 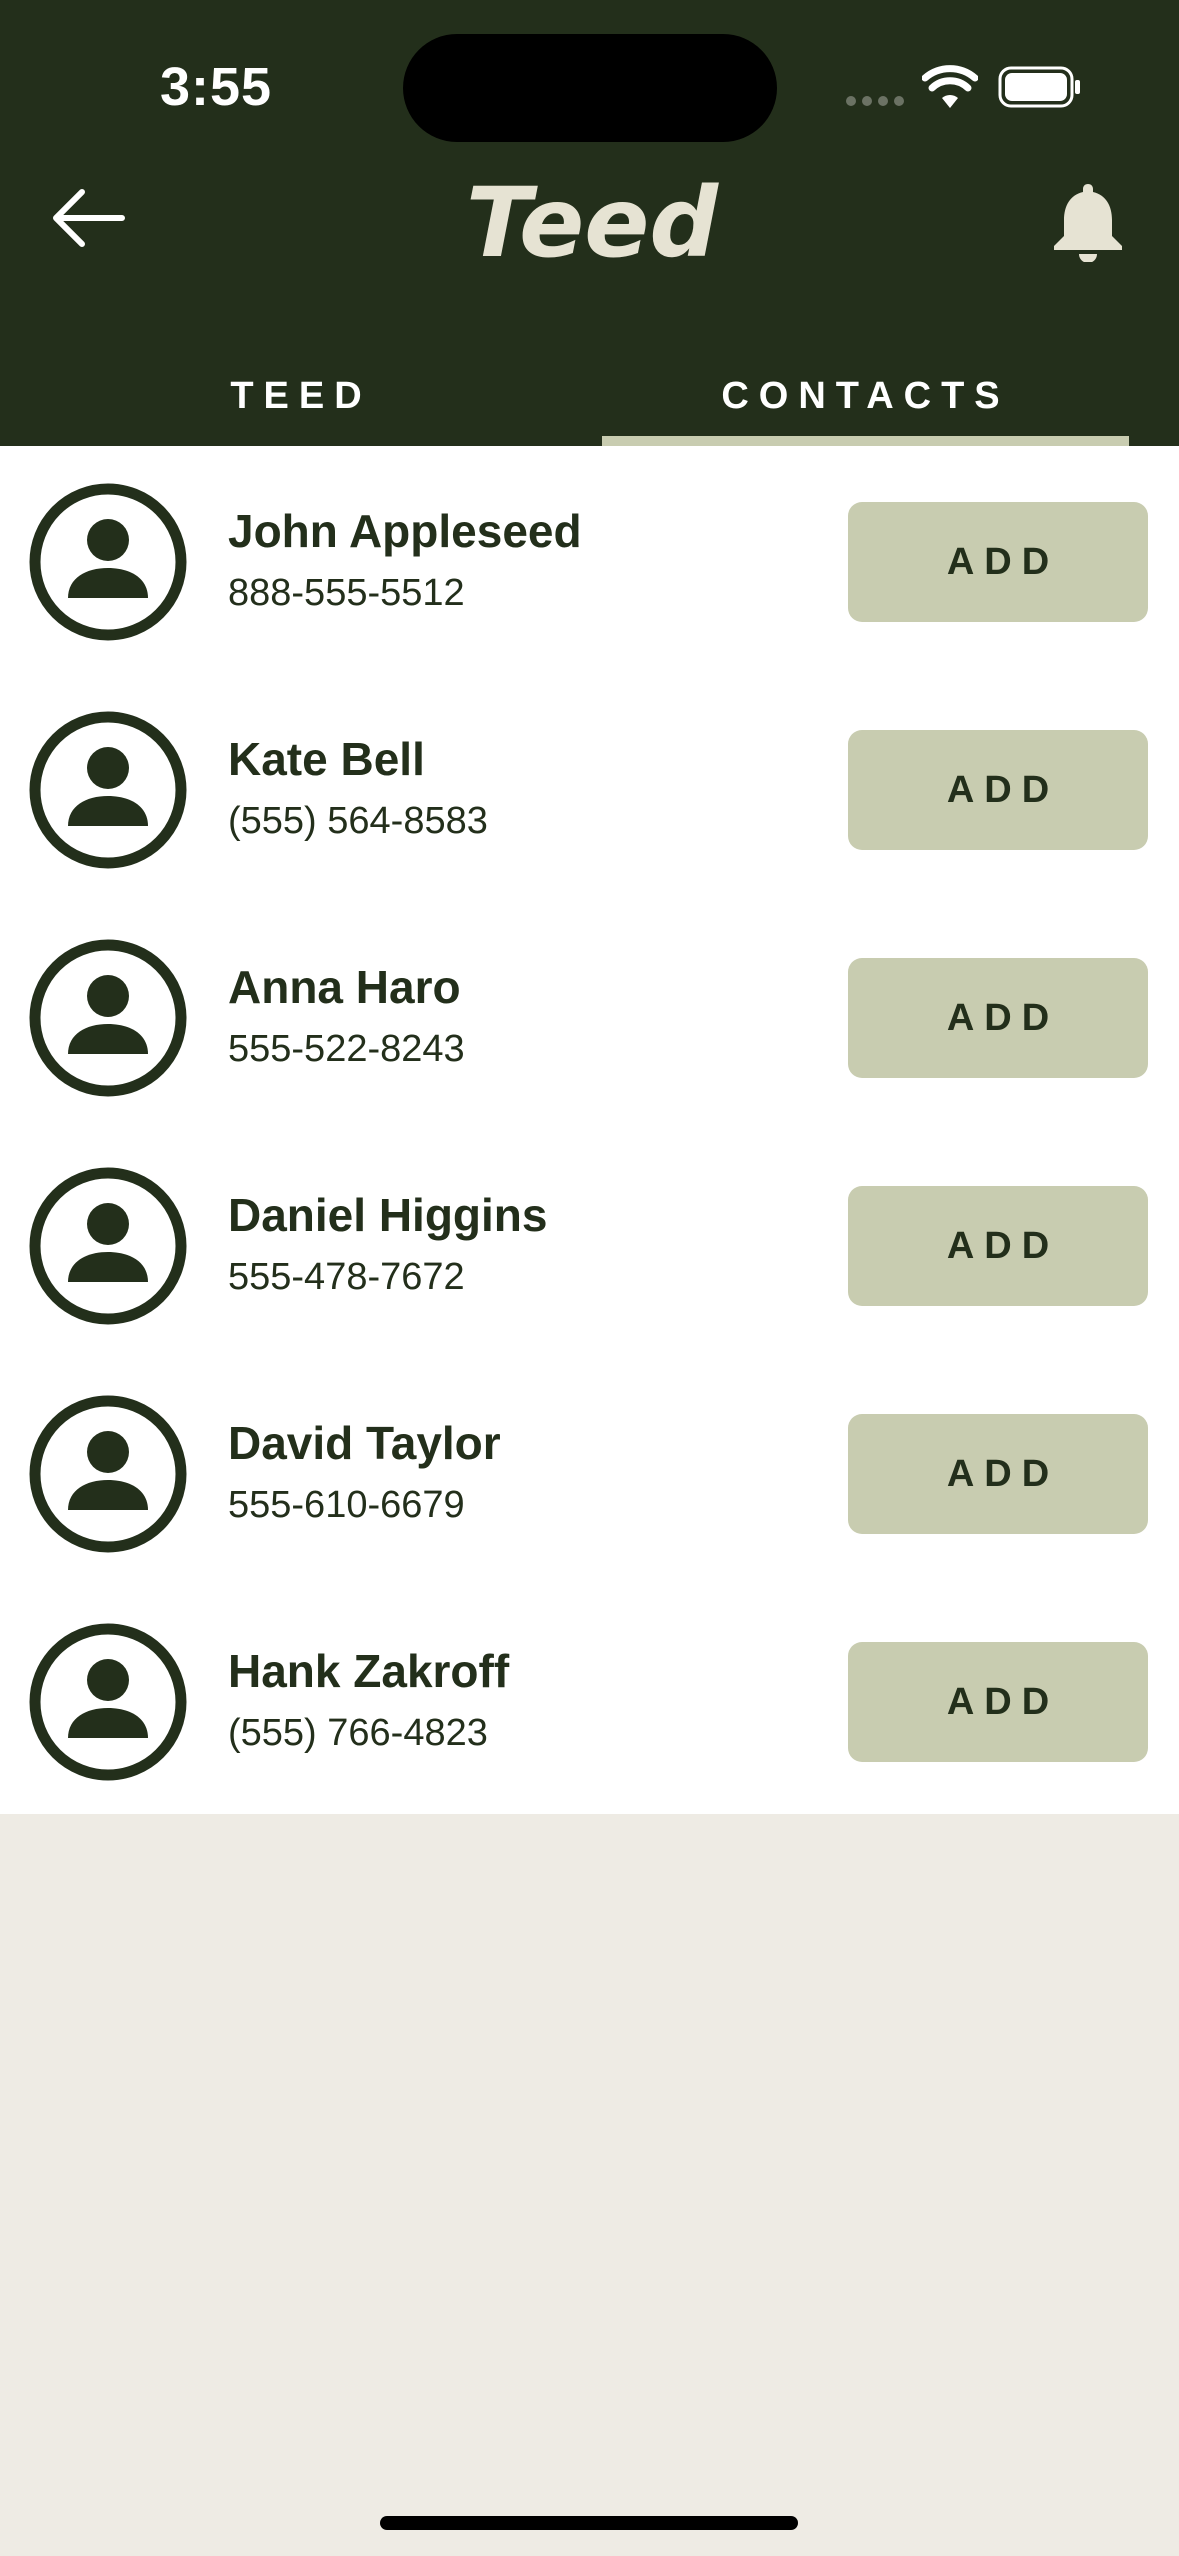 What do you see at coordinates (346, 1049) in the screenshot?
I see `contact-phone: 555-522-8243` at bounding box center [346, 1049].